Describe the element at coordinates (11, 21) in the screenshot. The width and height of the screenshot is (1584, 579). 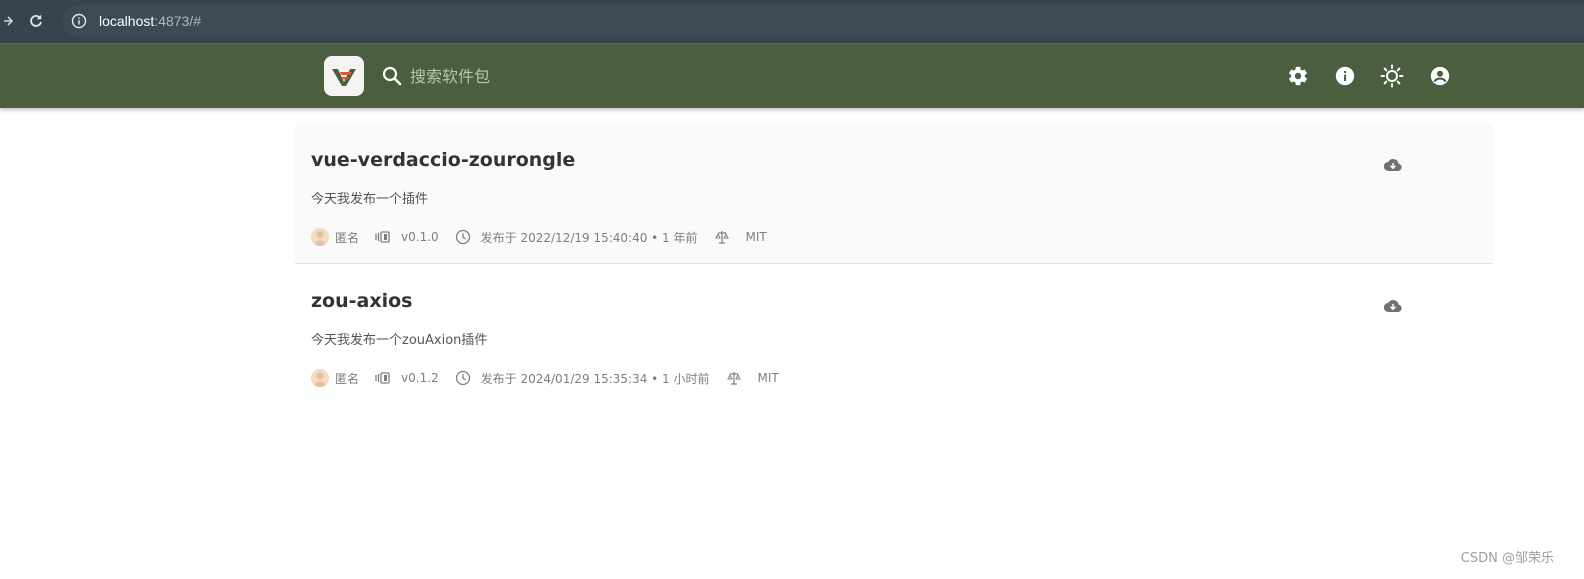
I see `forward-icon` at that location.